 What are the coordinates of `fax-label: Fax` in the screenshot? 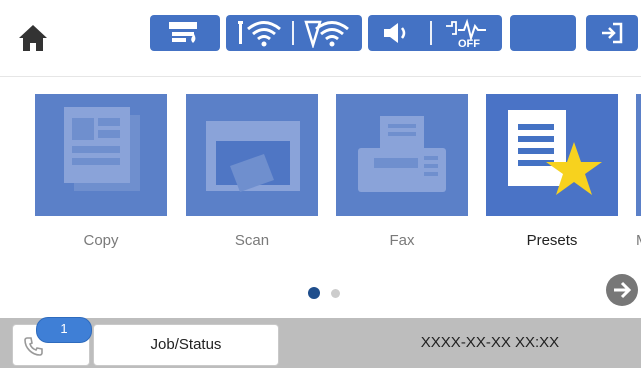 It's located at (402, 240).